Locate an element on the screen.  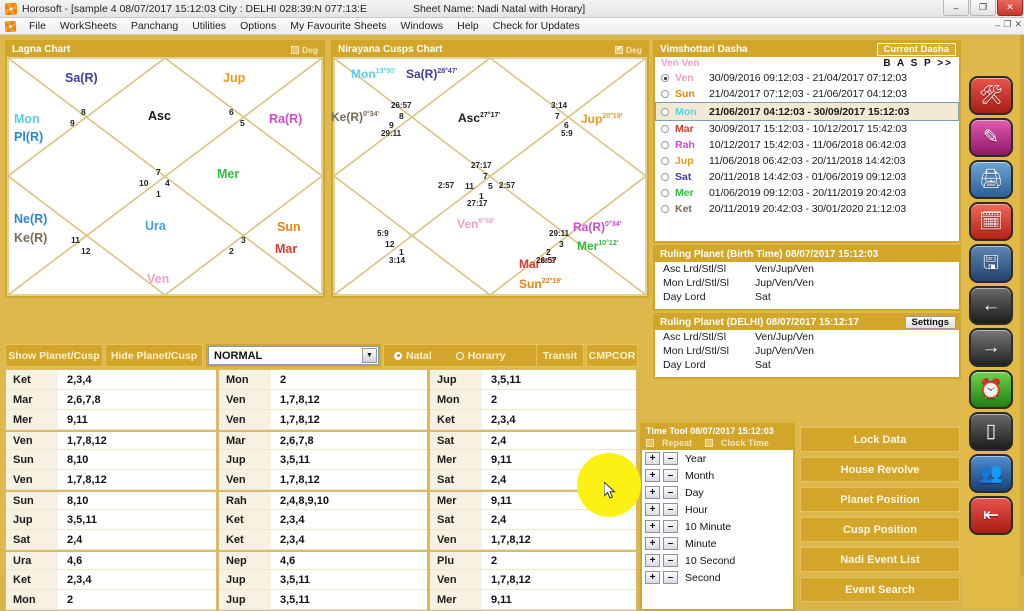
menu-item-help: Help is located at coordinates (468, 26).